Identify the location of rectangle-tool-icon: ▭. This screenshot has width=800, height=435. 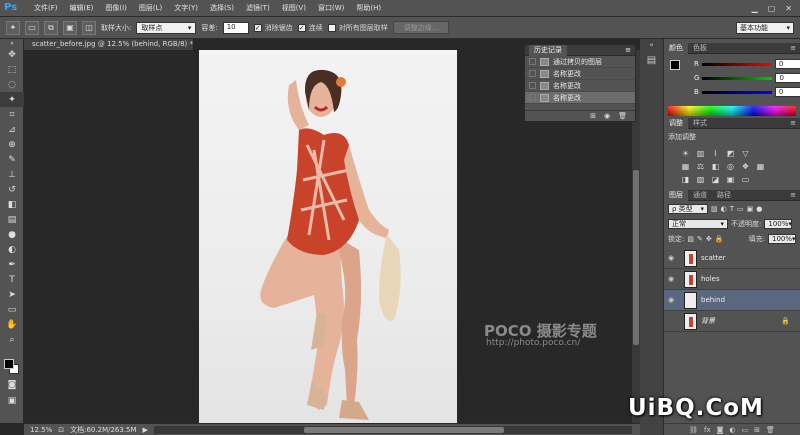
(12, 309).